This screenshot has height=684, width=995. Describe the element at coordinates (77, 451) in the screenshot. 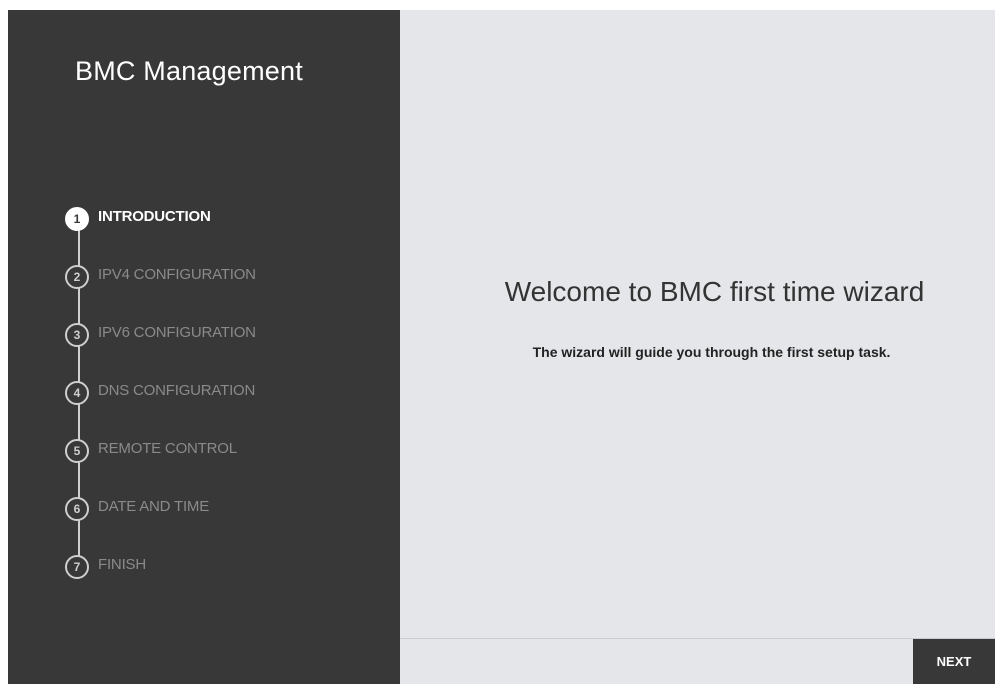

I see `step-number-icon: 5` at that location.